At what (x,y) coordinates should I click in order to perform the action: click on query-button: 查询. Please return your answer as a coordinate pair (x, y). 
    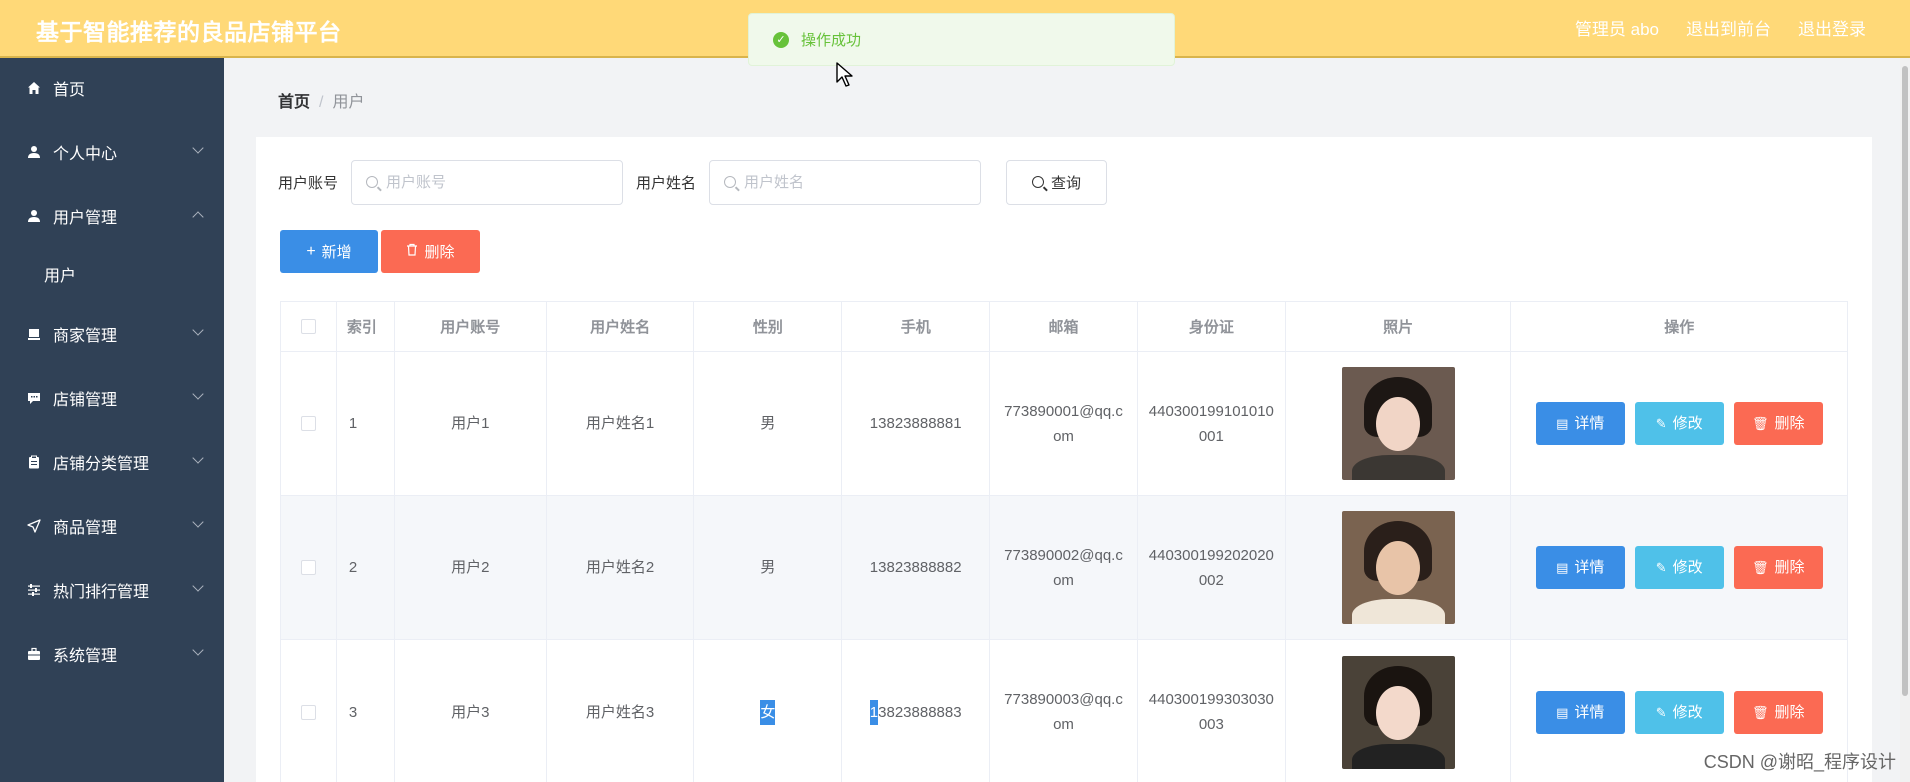
    Looking at the image, I should click on (1057, 182).